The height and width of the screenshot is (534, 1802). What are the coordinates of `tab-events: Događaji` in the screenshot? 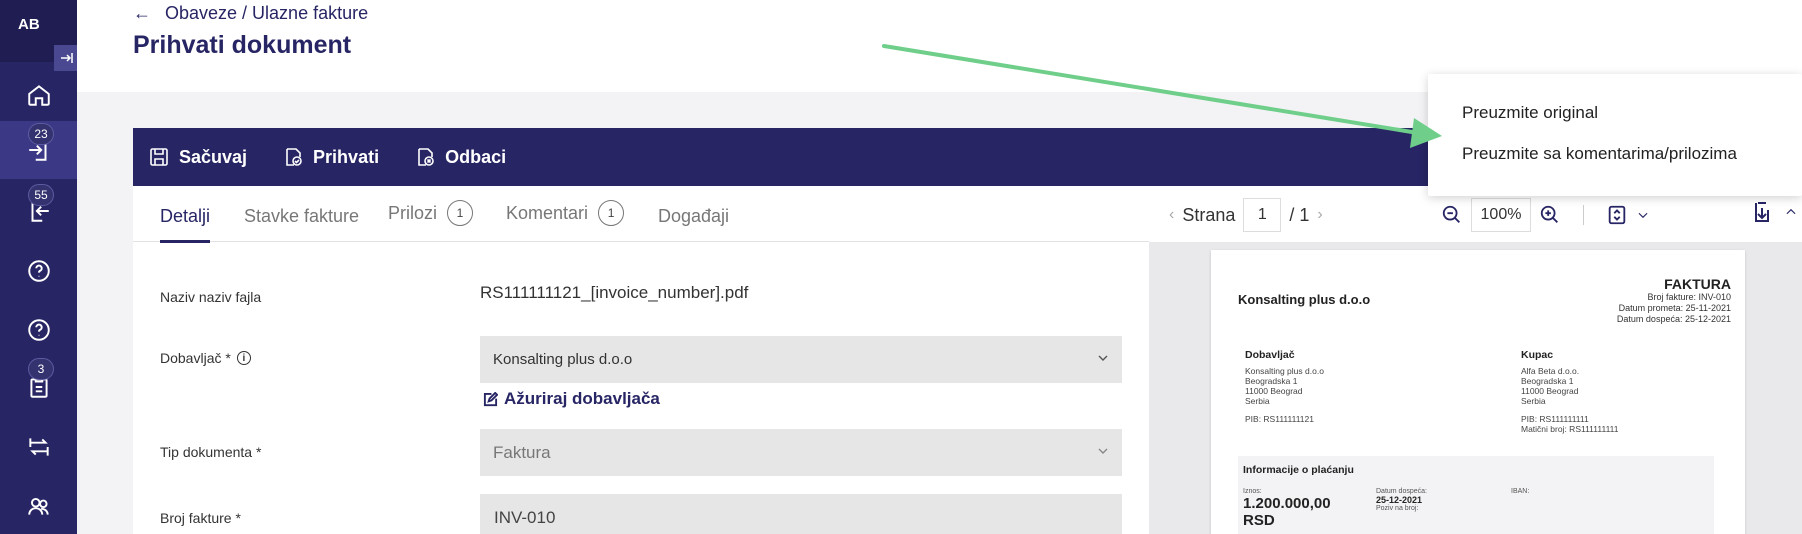 It's located at (693, 216).